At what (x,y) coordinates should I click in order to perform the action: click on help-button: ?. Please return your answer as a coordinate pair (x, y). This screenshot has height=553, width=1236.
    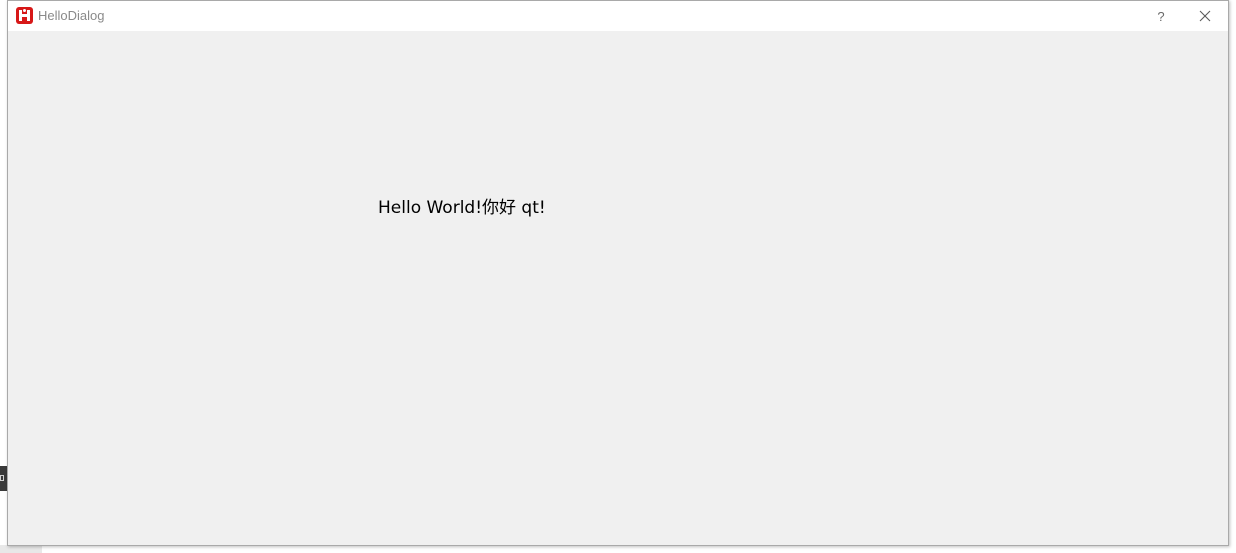
    Looking at the image, I should click on (1161, 16).